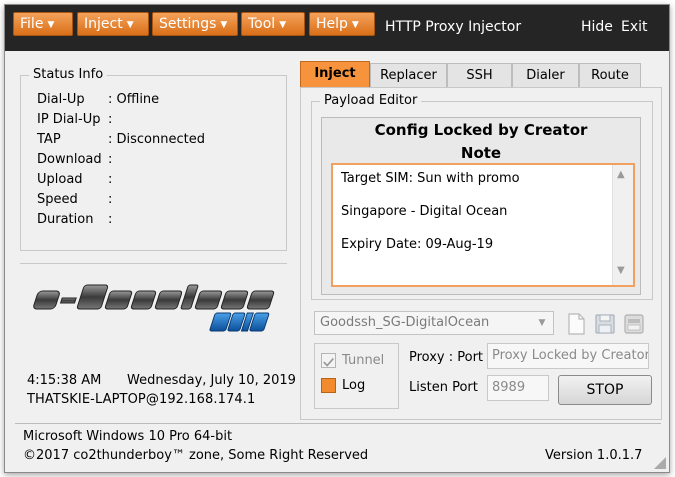 This screenshot has width=675, height=477. Describe the element at coordinates (622, 225) in the screenshot. I see `note-scrollbar: ▲ ▼` at that location.